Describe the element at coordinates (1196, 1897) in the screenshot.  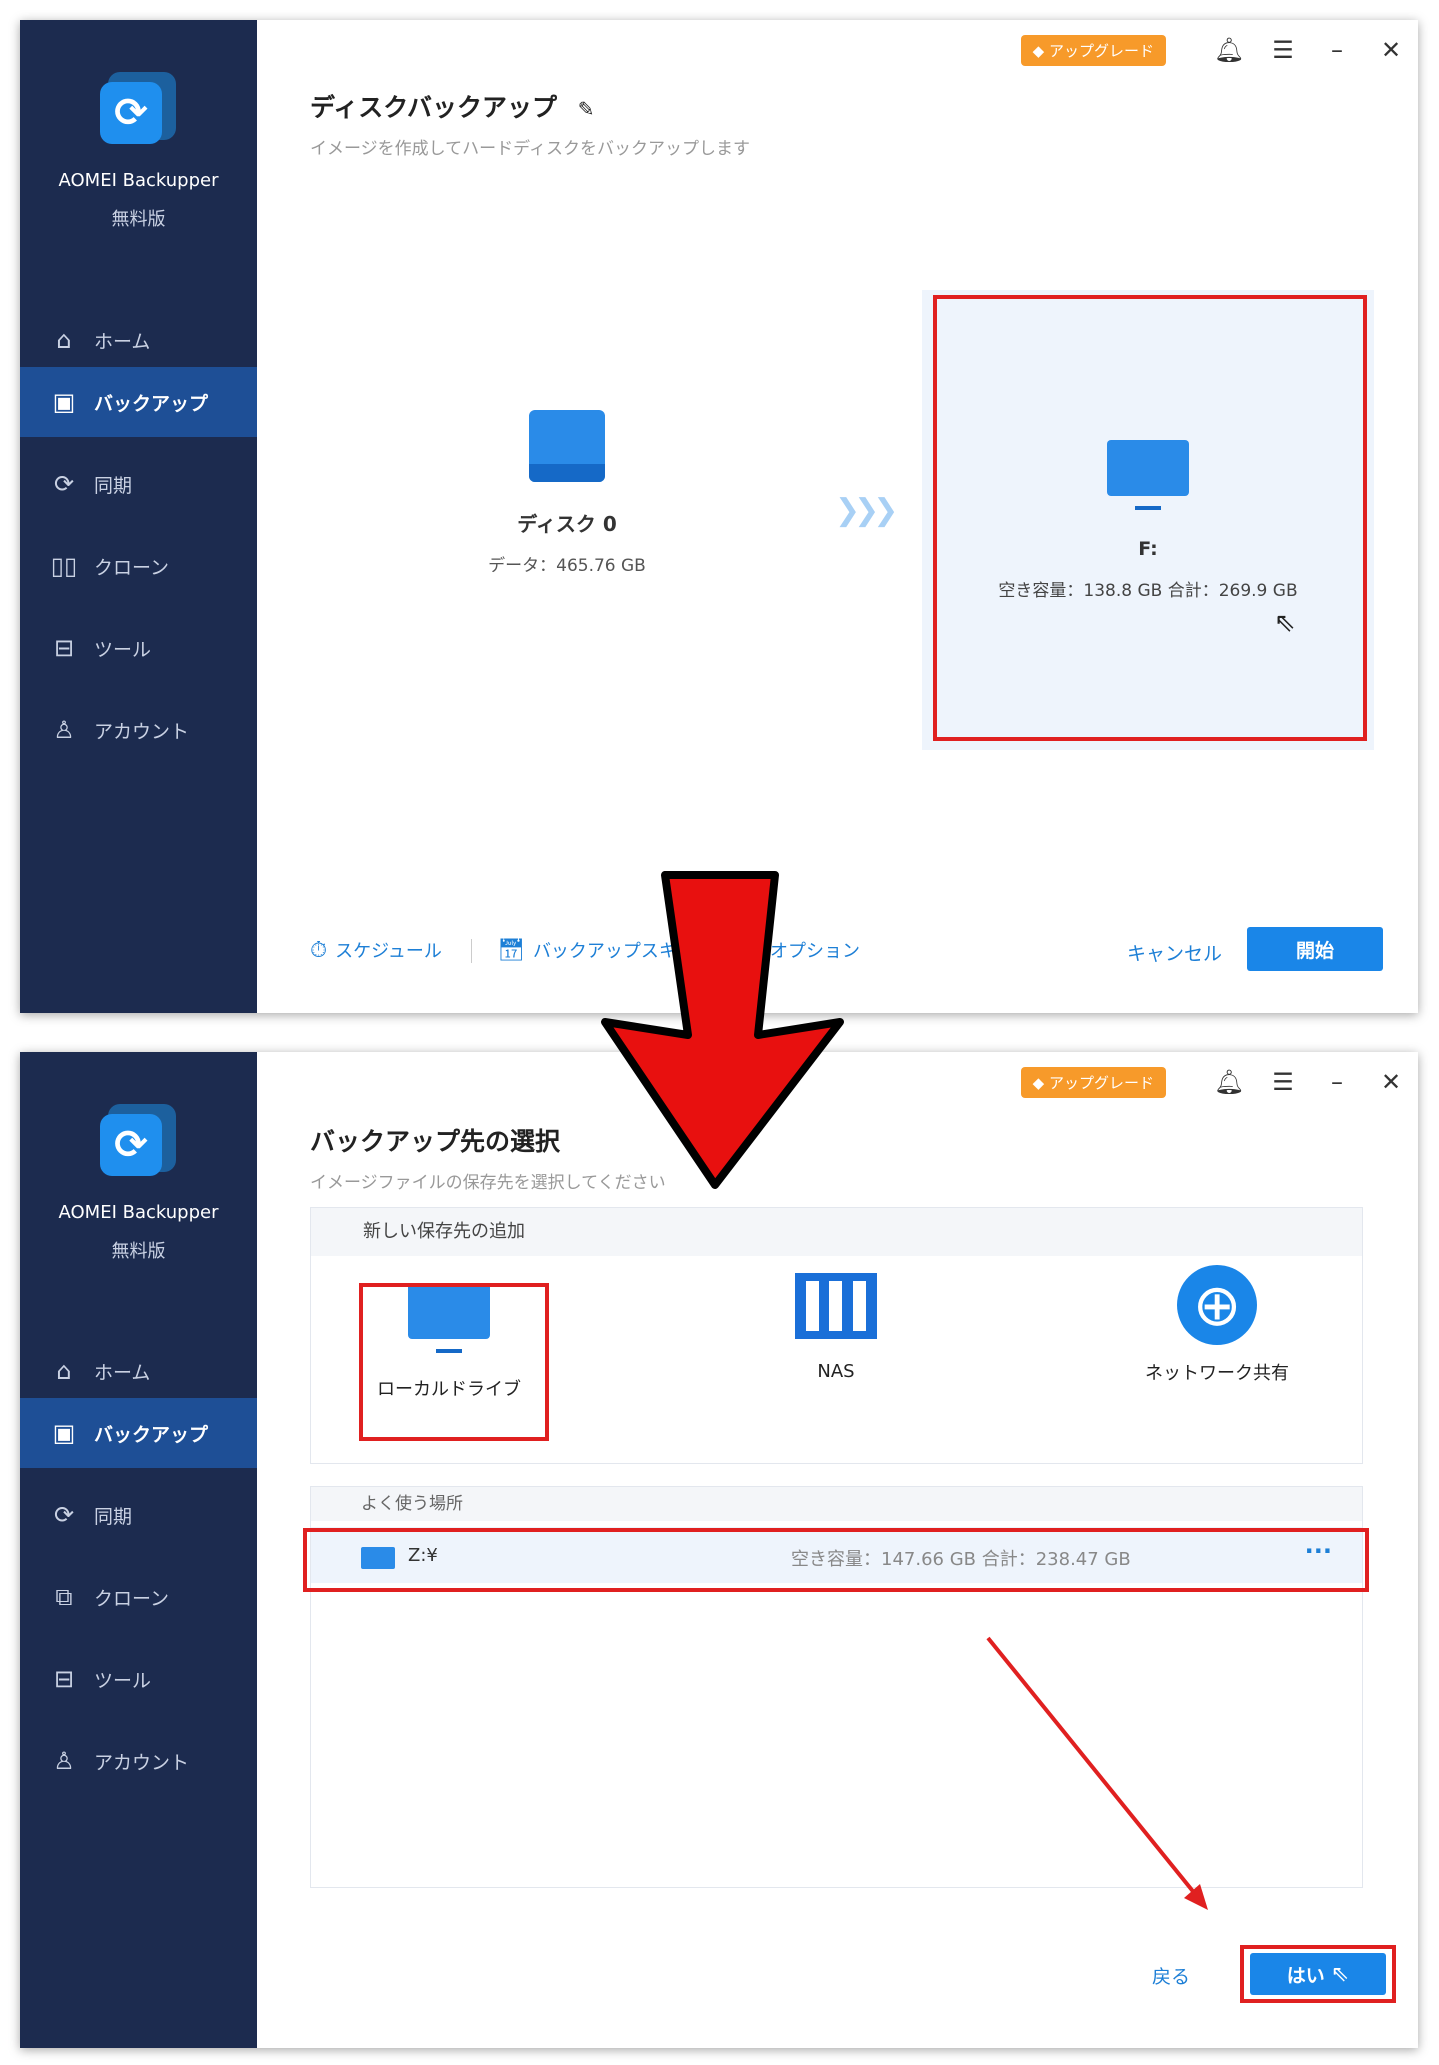
I see `pointer-arrowhead-icon` at that location.